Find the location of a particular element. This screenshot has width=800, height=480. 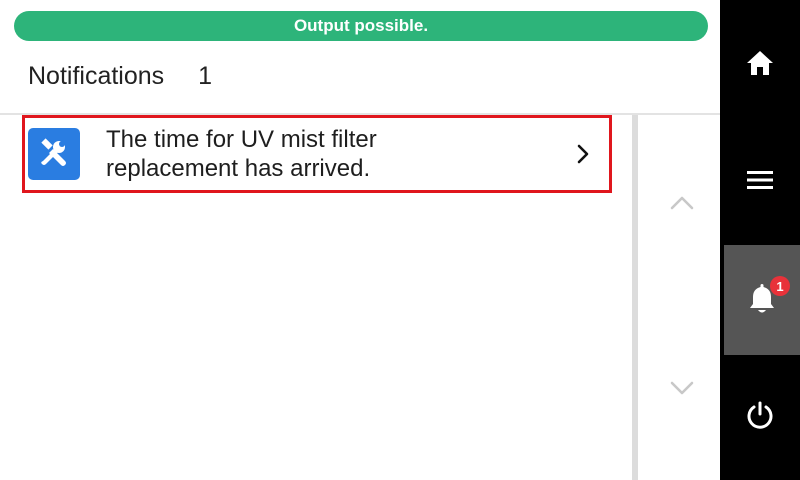

notification-count: 1 is located at coordinates (205, 76).